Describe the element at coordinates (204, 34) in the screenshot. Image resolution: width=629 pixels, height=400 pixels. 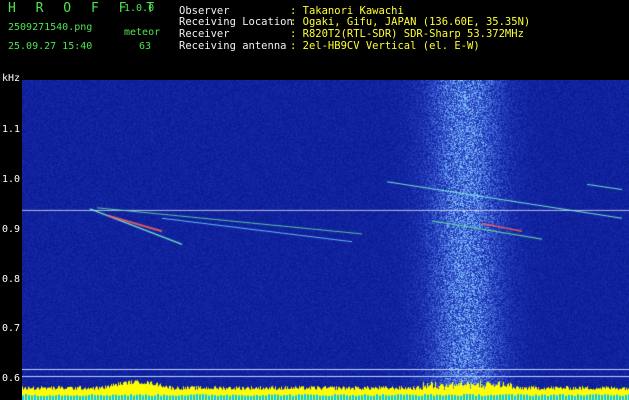
I see `receiver-label: Receiver` at that location.